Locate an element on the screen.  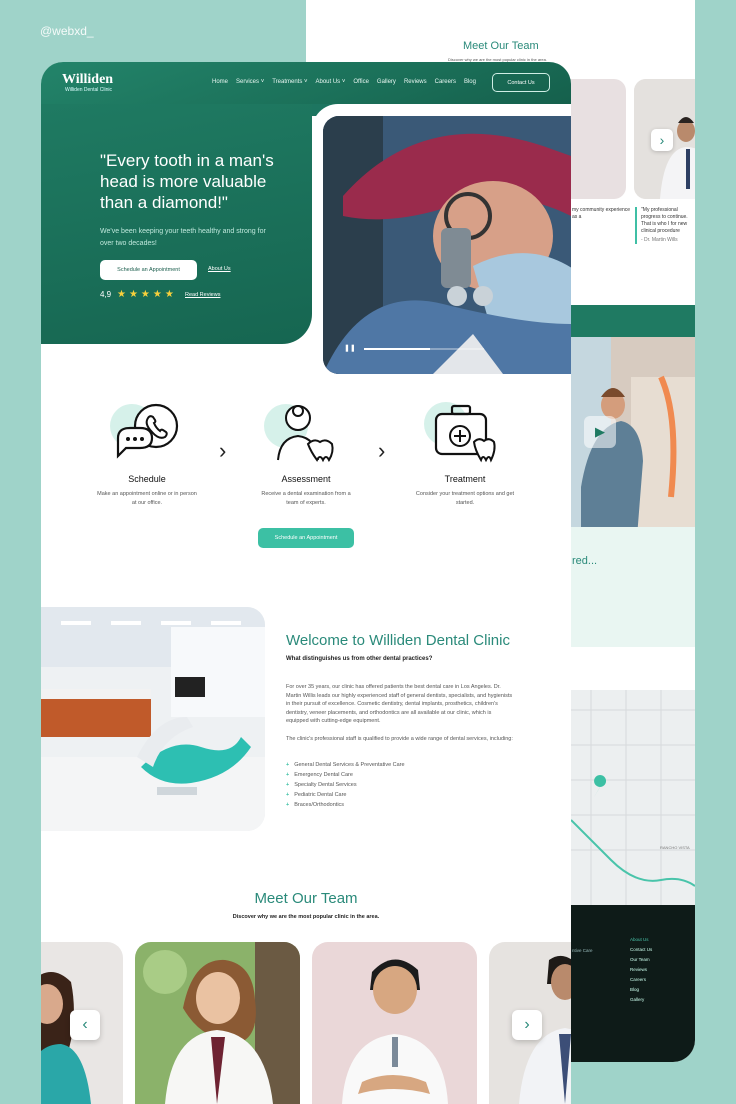
nav-services: Services ˅ is located at coordinates (250, 82).